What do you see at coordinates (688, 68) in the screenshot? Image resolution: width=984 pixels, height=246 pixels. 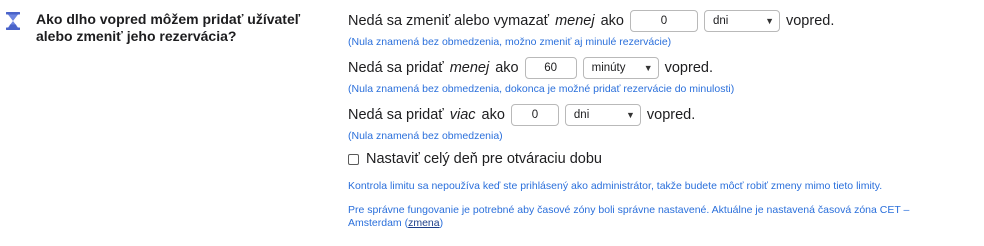 I see `row2-end: vopred.` at bounding box center [688, 68].